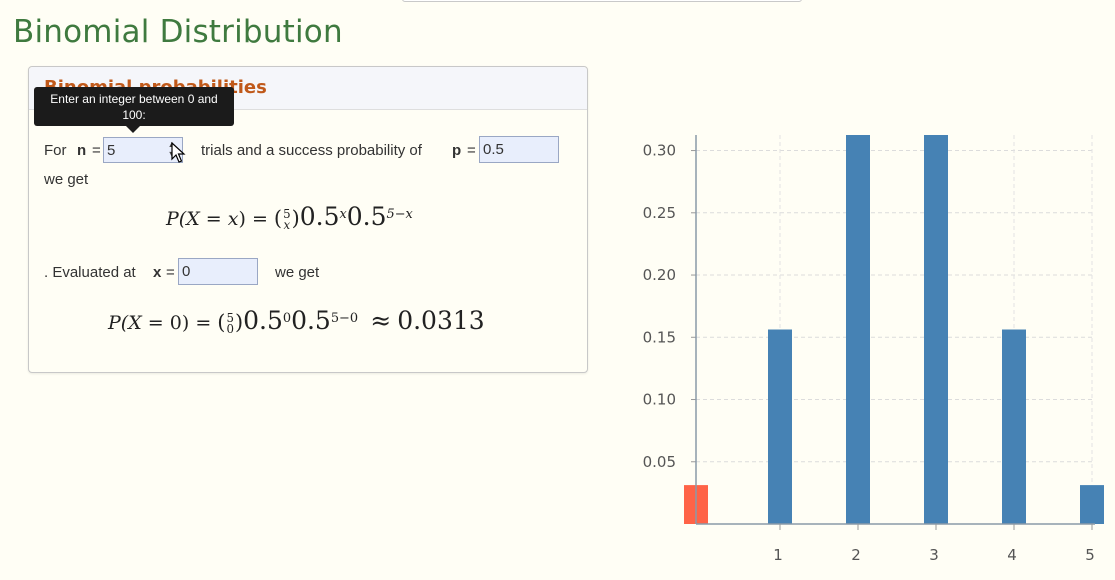 The height and width of the screenshot is (580, 1115). What do you see at coordinates (1012, 555) in the screenshot?
I see `x-tick-label: 4` at bounding box center [1012, 555].